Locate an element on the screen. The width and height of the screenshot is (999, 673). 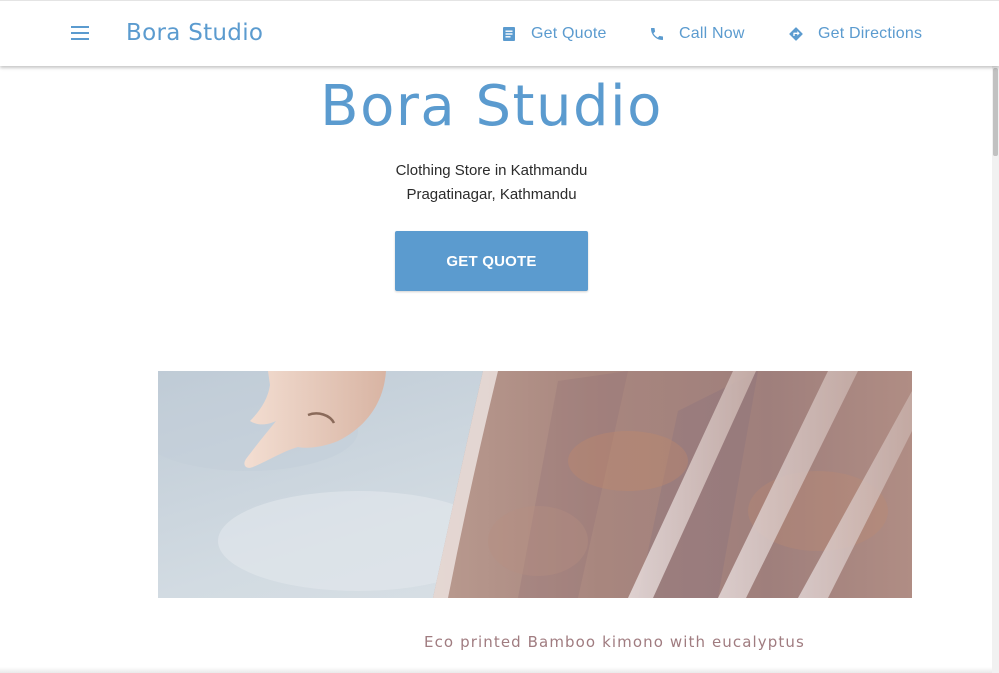
menu-icon is located at coordinates (80, 33).